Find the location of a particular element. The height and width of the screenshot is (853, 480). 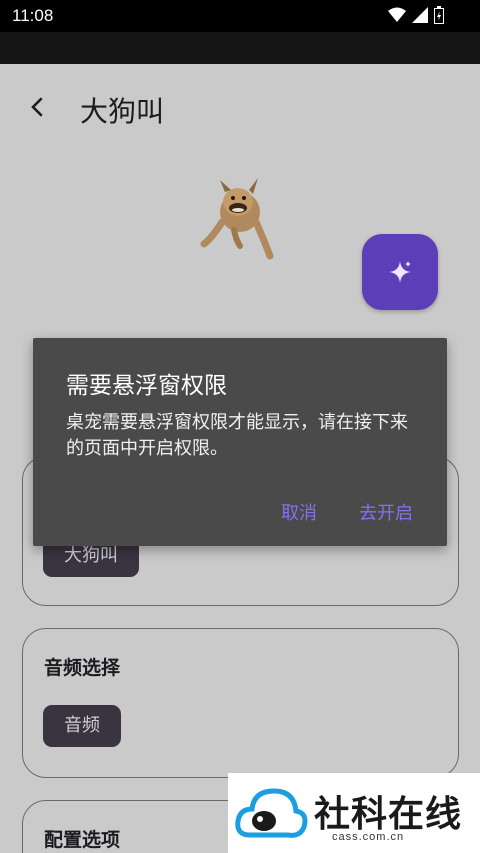

status-icons is located at coordinates (416, 15).